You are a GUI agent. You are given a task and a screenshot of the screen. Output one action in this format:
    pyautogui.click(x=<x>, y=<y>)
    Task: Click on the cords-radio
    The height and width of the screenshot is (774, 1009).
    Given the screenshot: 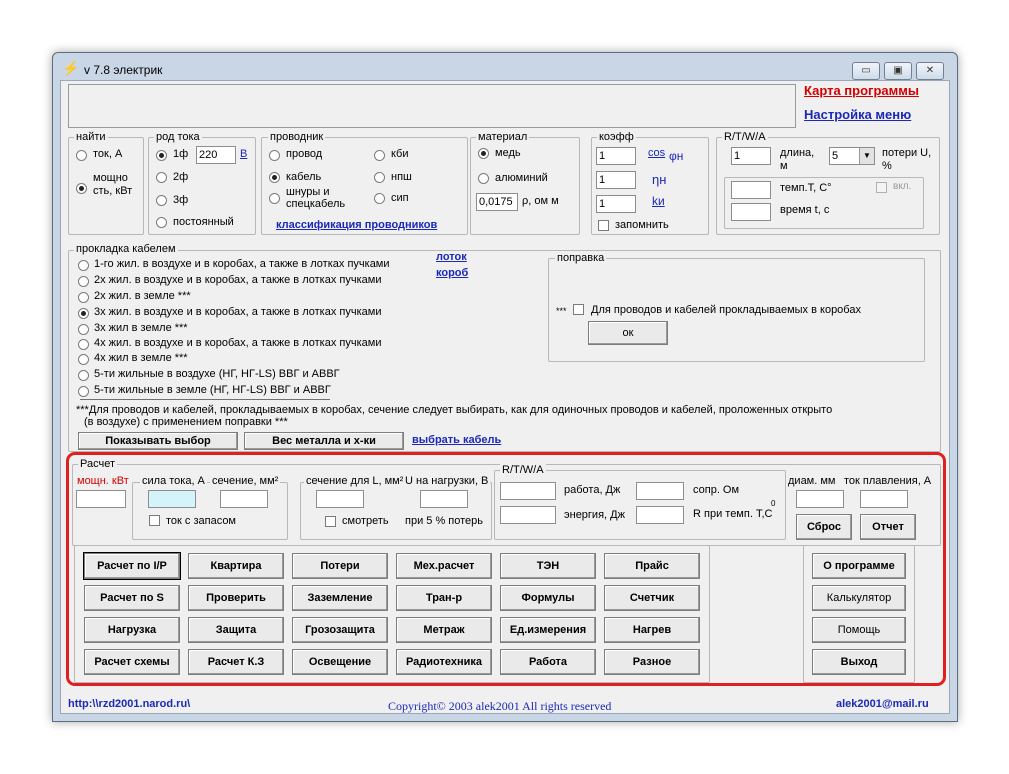 What is the action you would take?
    pyautogui.click(x=274, y=198)
    